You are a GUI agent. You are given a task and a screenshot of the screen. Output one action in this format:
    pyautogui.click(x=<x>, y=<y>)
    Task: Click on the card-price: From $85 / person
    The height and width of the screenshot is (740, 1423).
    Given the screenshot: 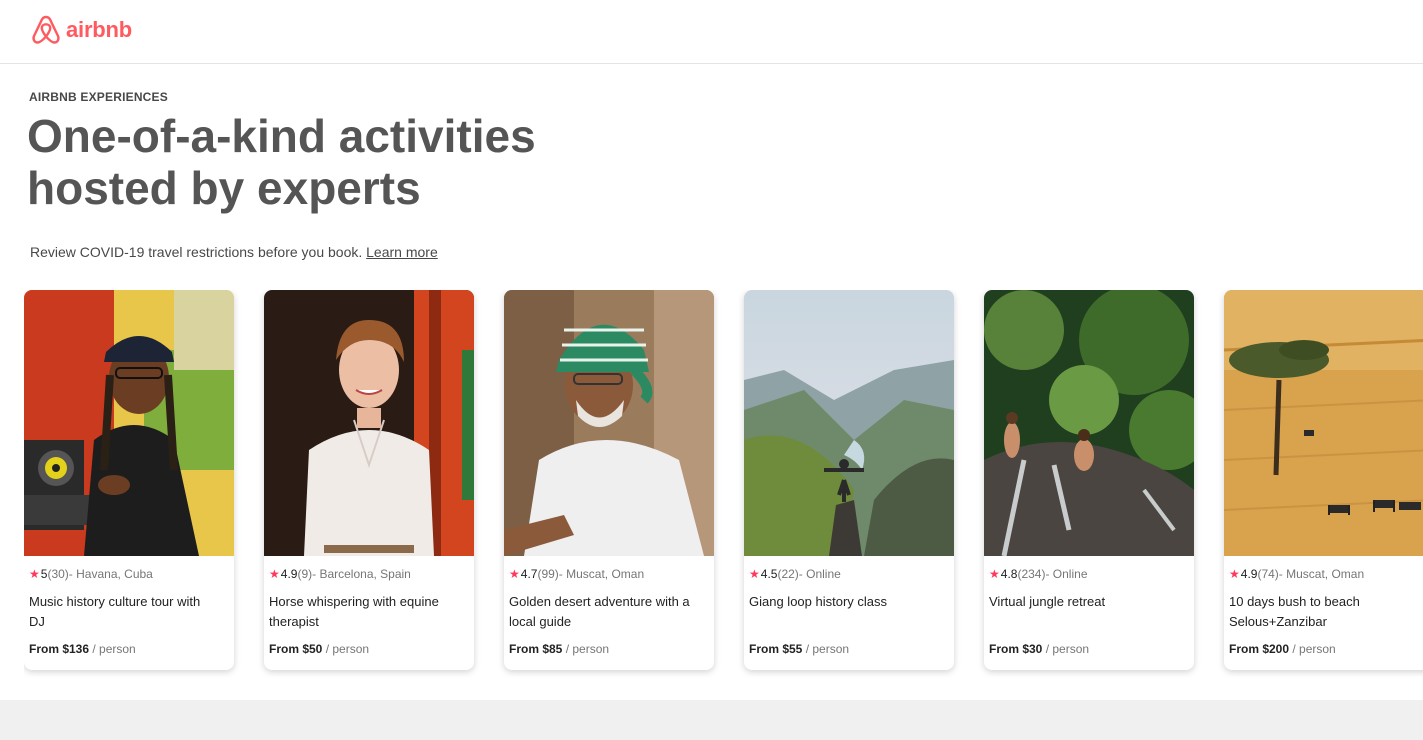 What is the action you would take?
    pyautogui.click(x=559, y=649)
    